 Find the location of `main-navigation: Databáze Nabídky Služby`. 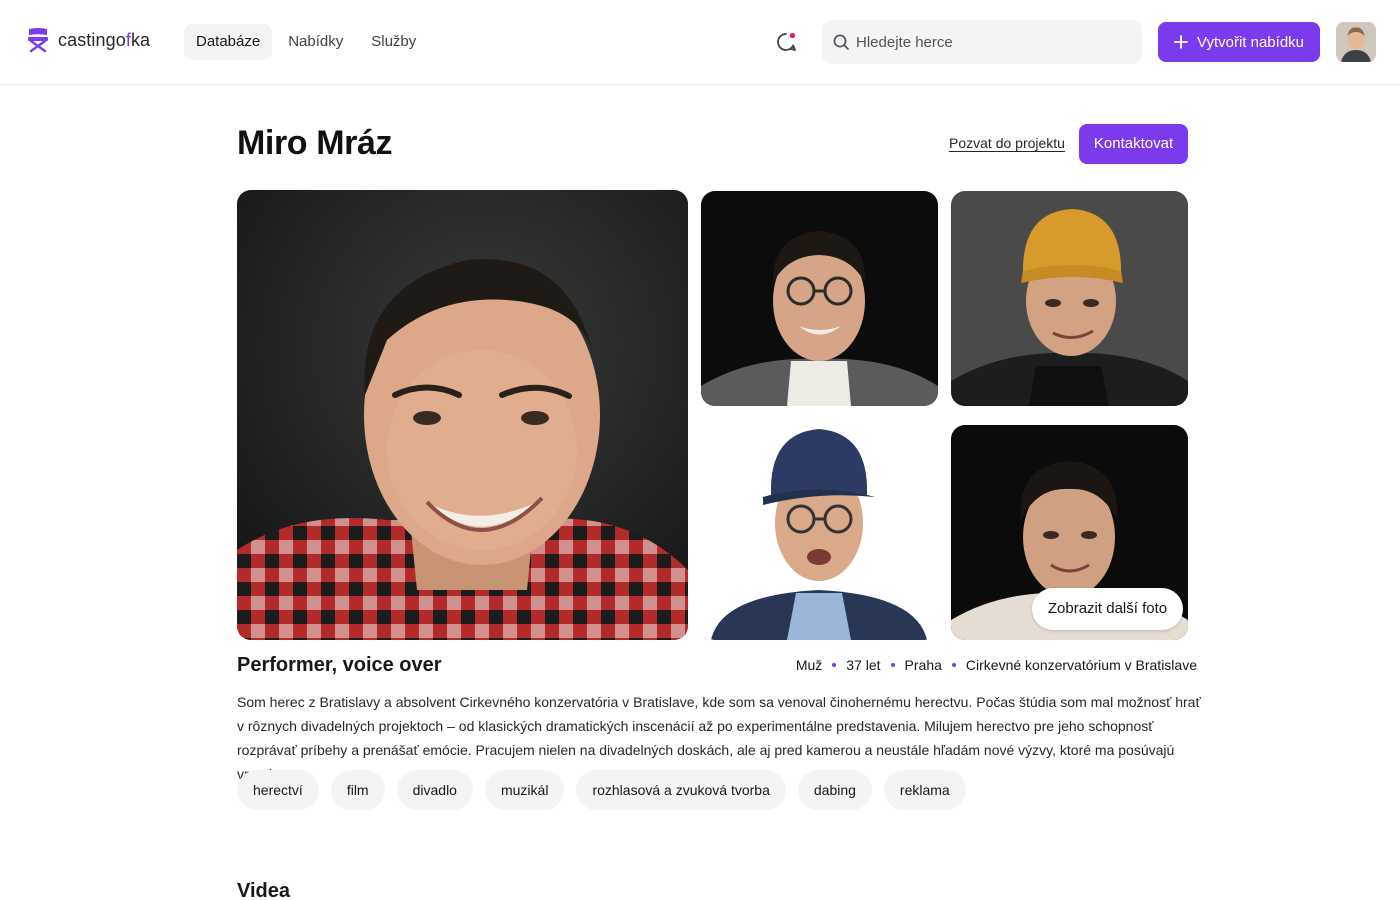

main-navigation: Databáze Nabídky Služby is located at coordinates (306, 42).